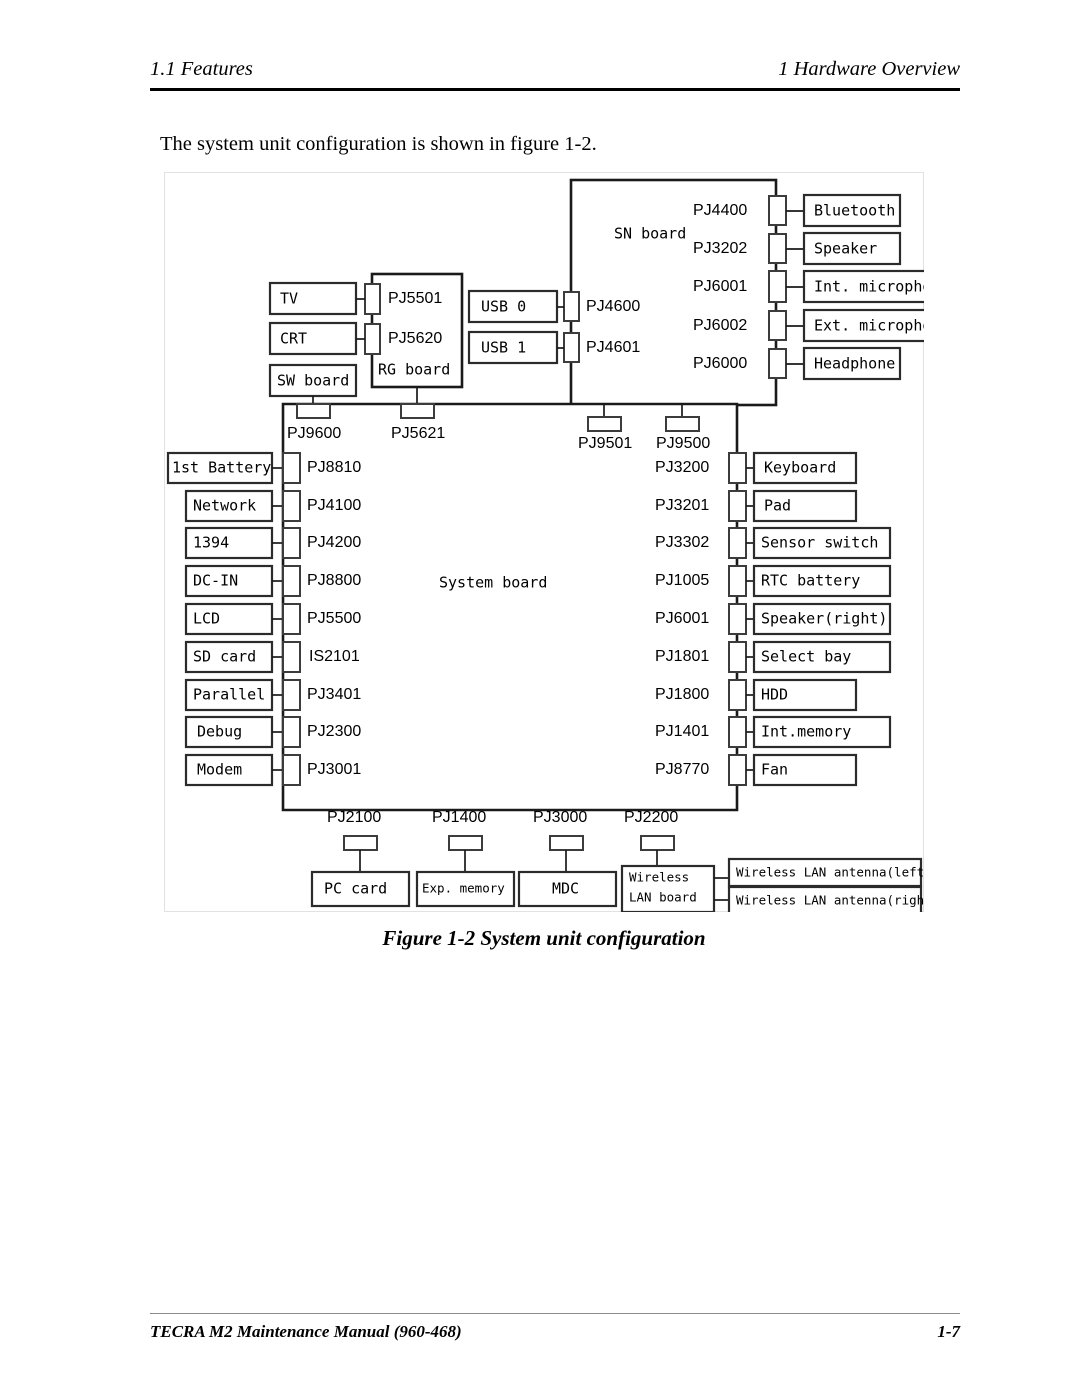 The height and width of the screenshot is (1397, 1080). I want to click on connector-label-pj5501: PJ5501, so click(415, 298).